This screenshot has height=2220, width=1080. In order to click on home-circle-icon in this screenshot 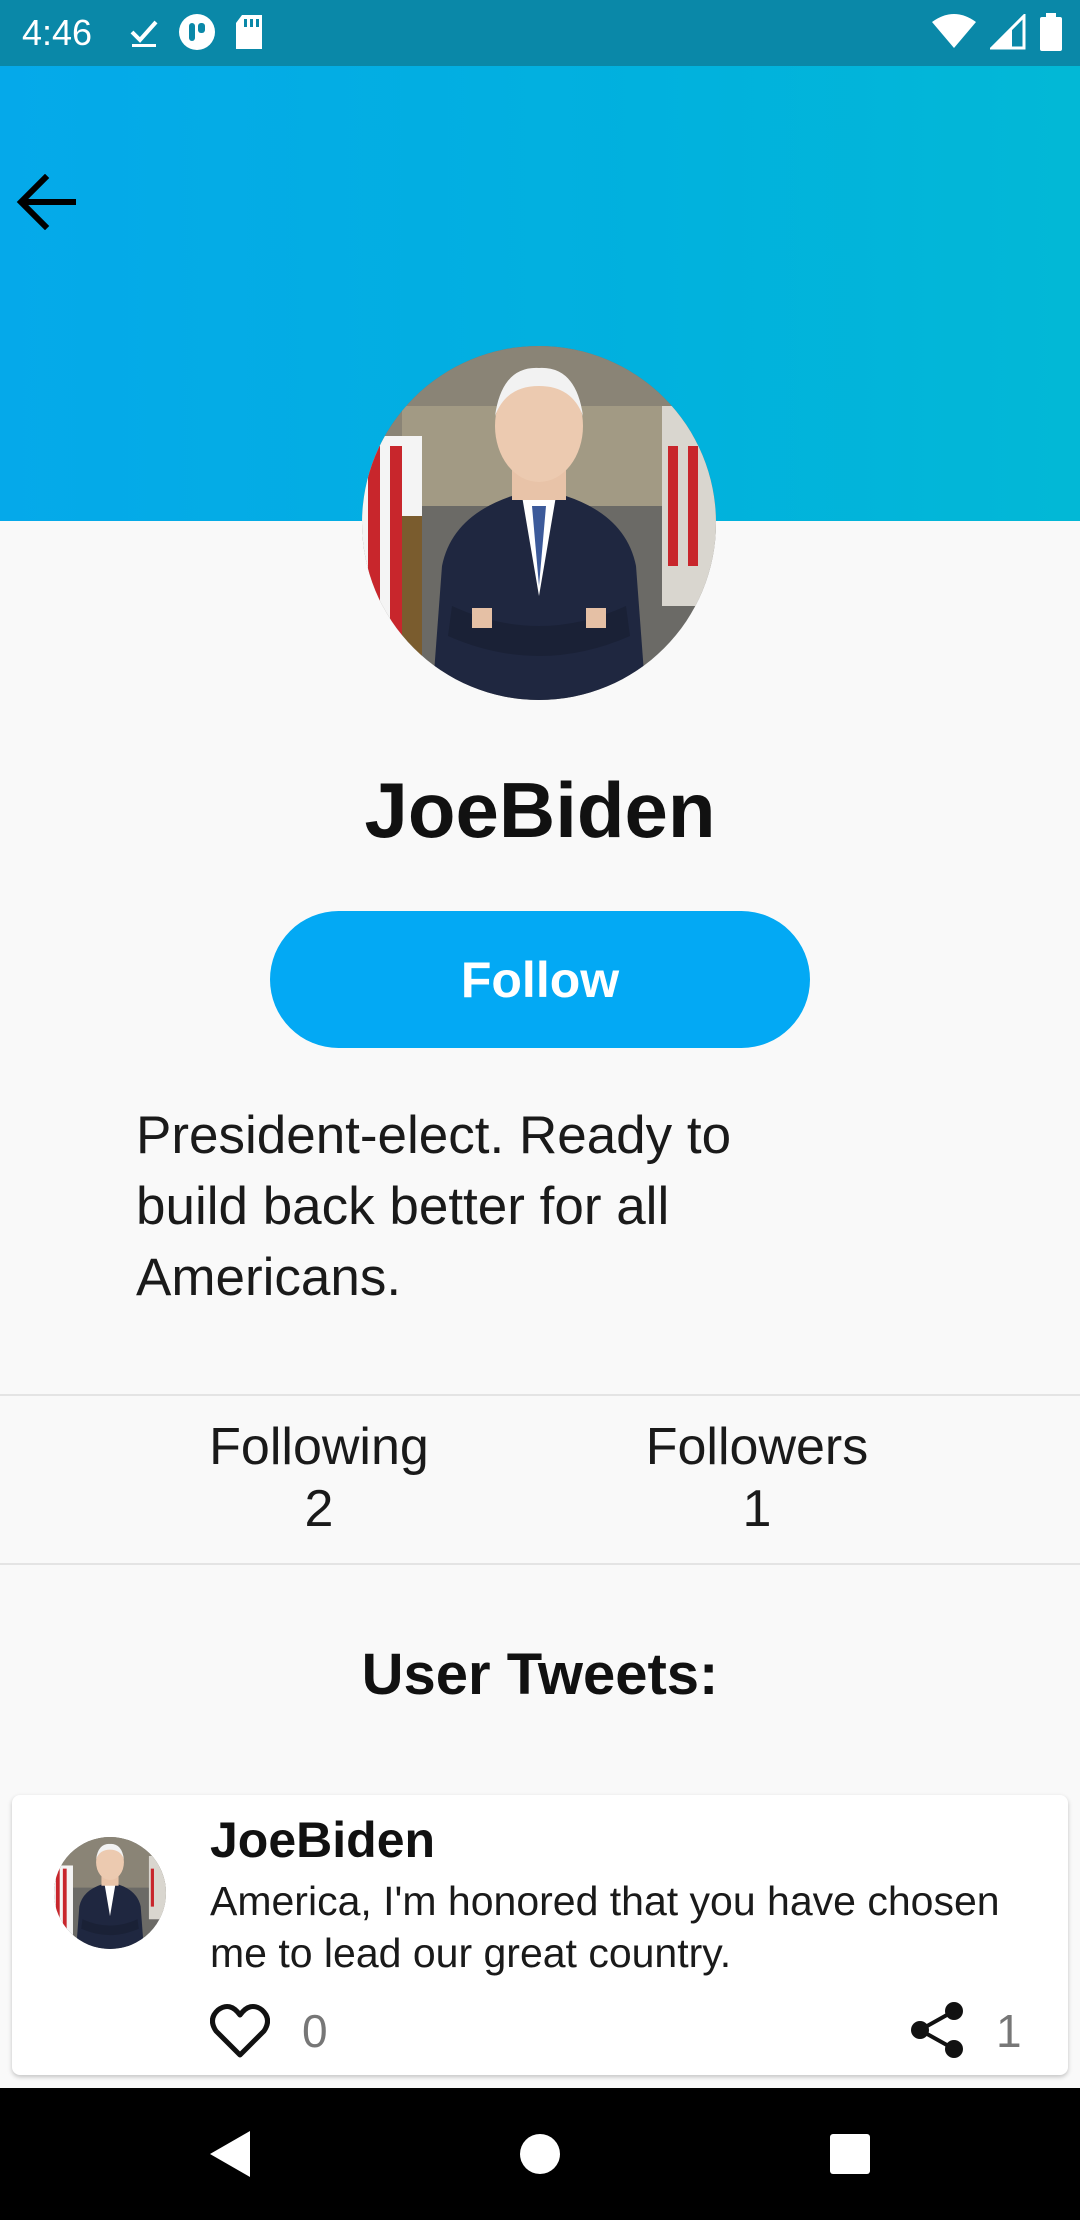, I will do `click(540, 2154)`.